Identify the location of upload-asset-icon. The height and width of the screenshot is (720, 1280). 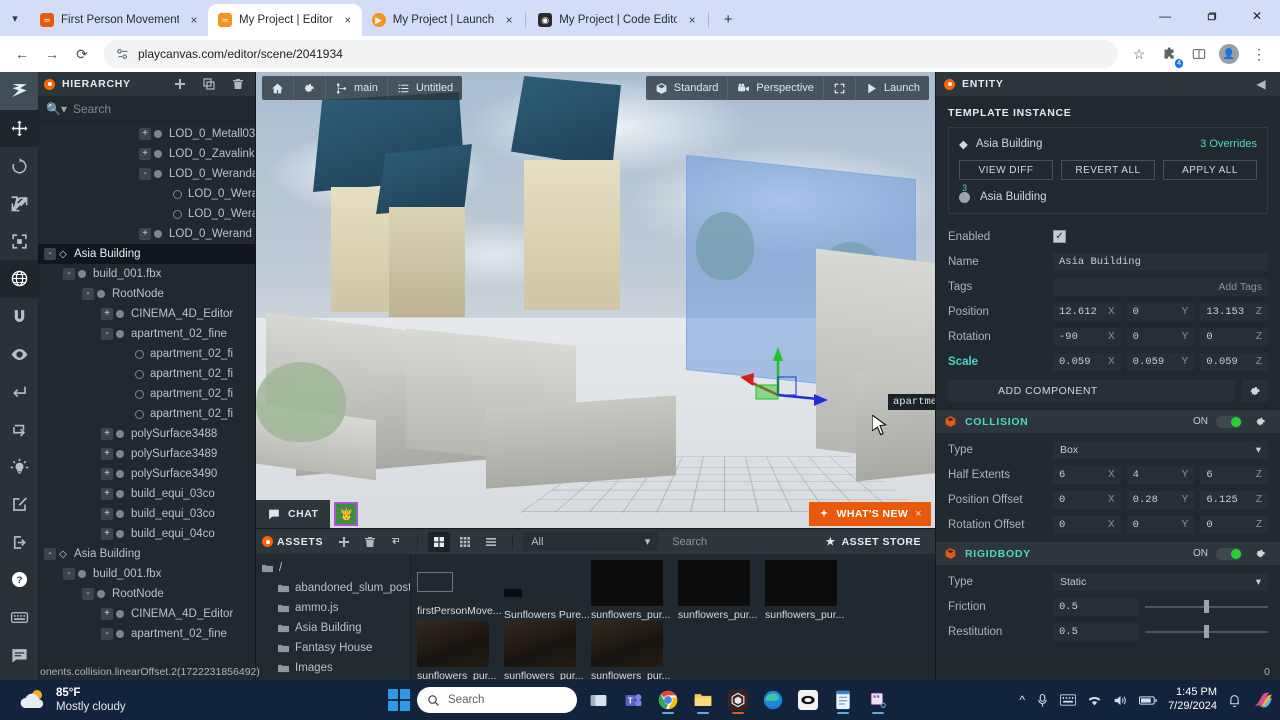
(396, 542).